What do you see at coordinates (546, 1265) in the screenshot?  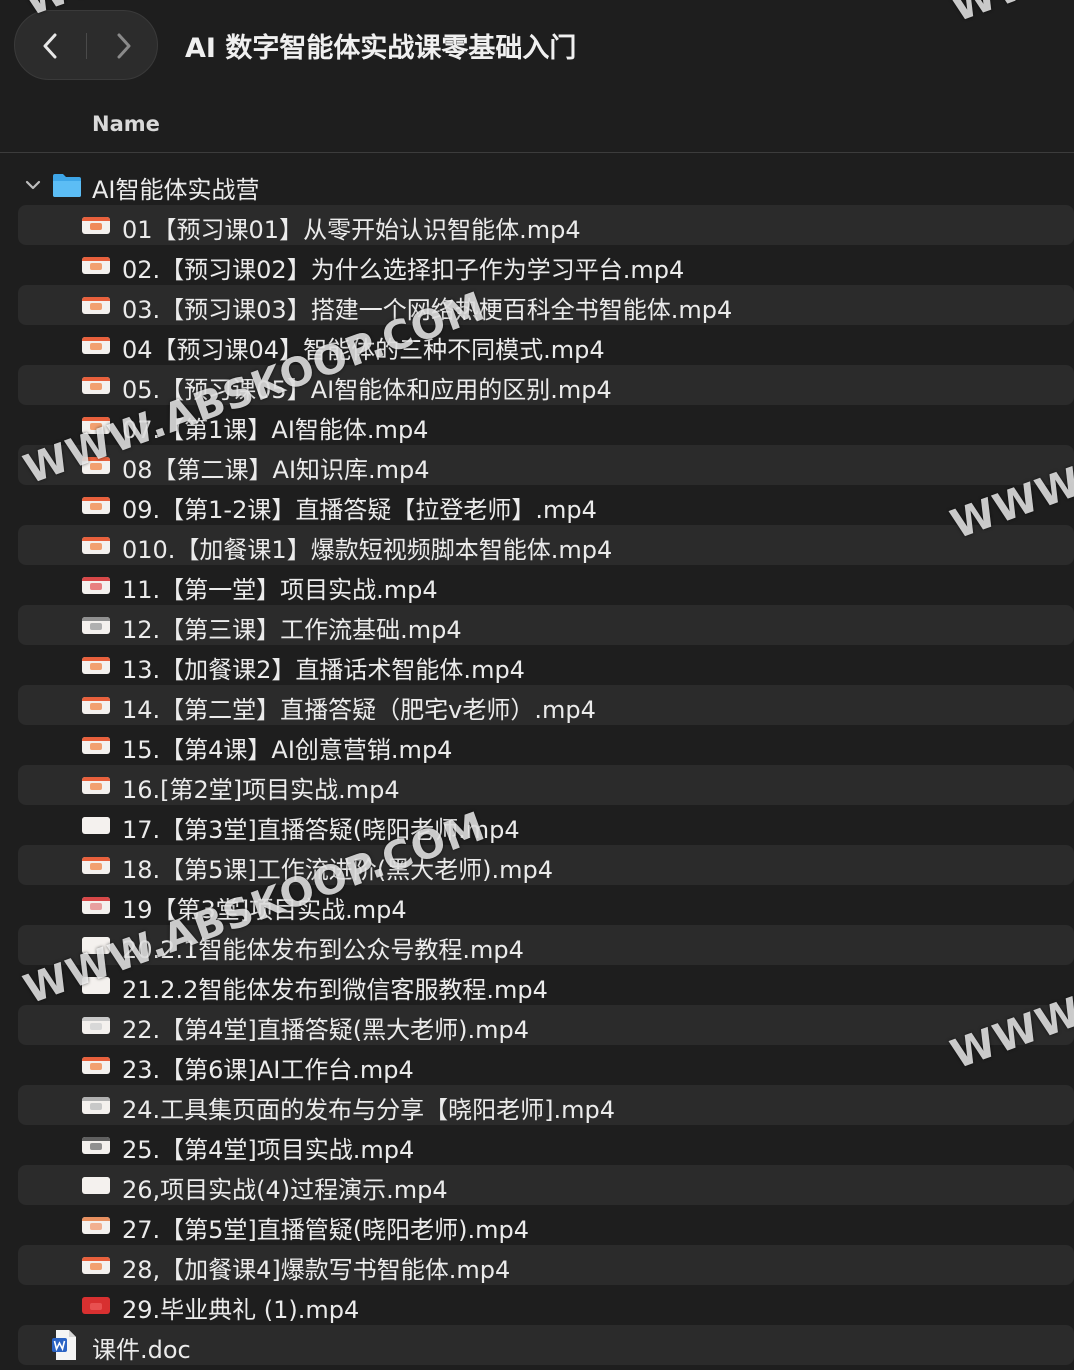 I see `file-row: 28,【加餐课4]爆款写书智能体.mp4` at bounding box center [546, 1265].